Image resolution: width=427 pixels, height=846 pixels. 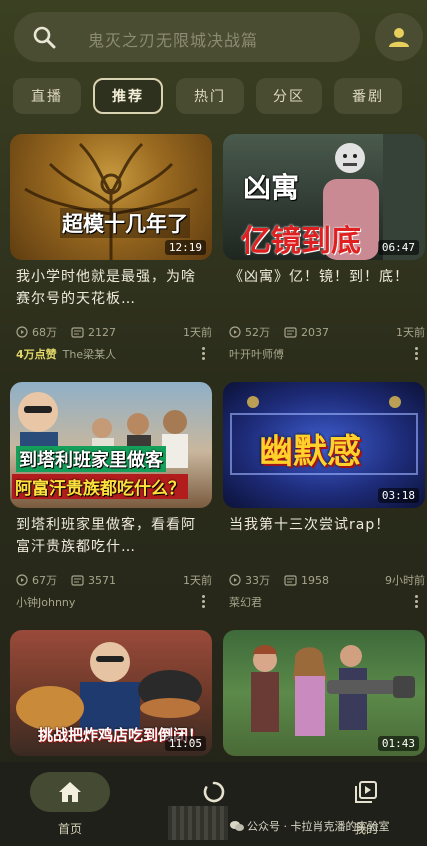 What do you see at coordinates (405, 580) in the screenshot?
I see `upload-time: 9小时前` at bounding box center [405, 580].